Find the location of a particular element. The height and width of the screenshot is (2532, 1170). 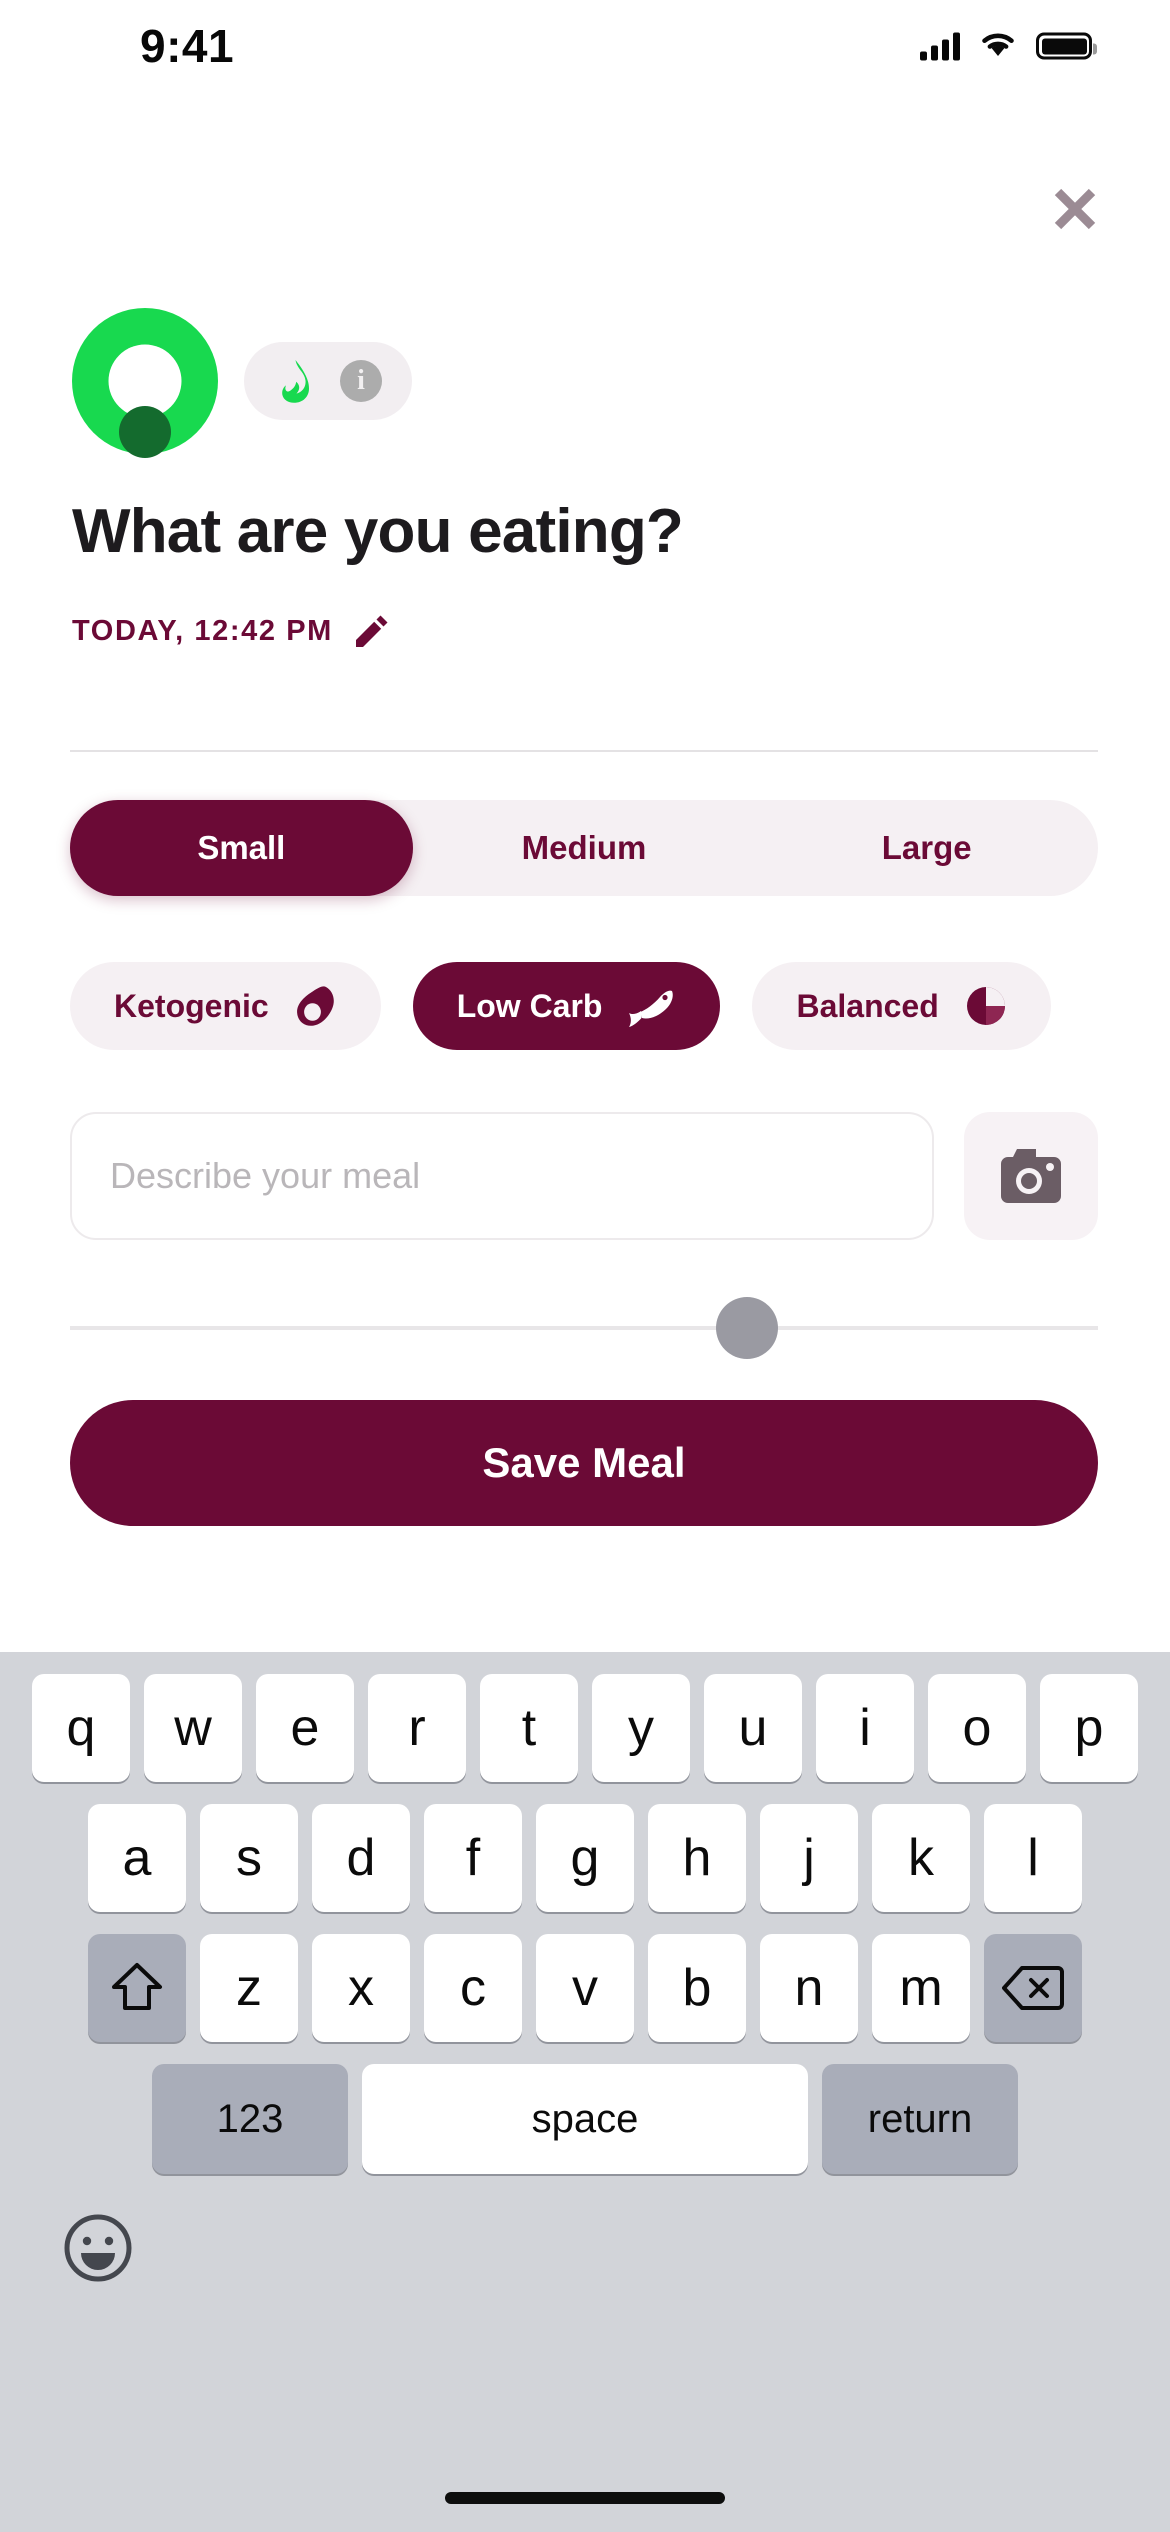

diet-chip-low-carb: Low Carb is located at coordinates (566, 1006).